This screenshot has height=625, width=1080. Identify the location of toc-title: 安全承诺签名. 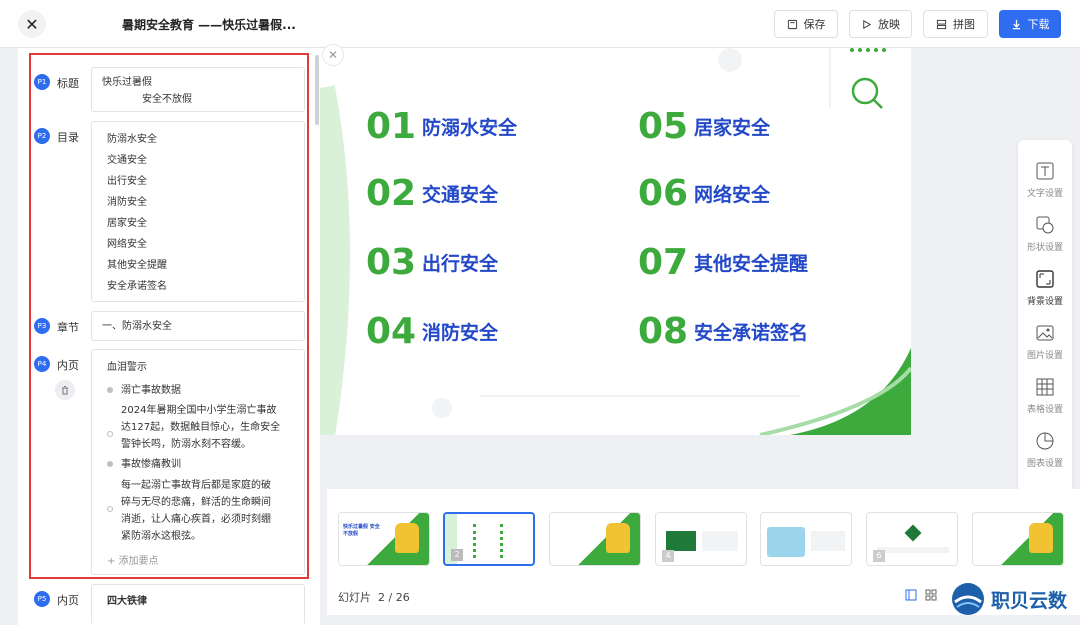
(751, 333).